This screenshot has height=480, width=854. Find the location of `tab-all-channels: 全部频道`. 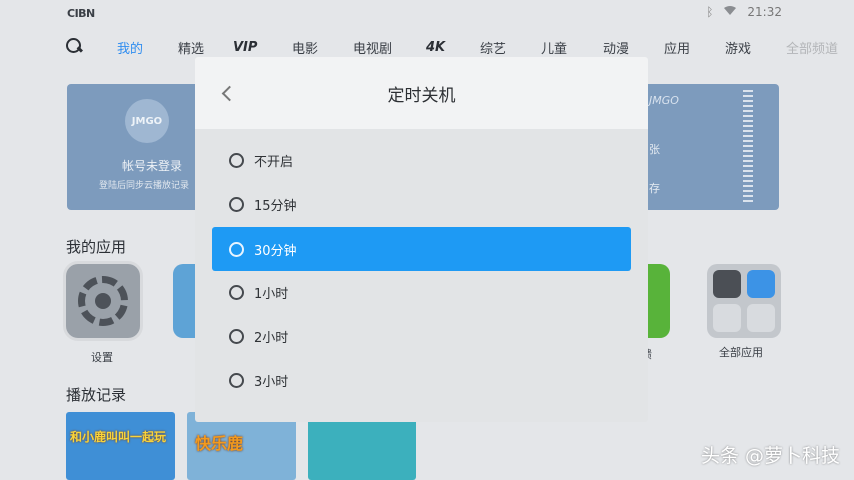

tab-all-channels: 全部频道 is located at coordinates (812, 47).